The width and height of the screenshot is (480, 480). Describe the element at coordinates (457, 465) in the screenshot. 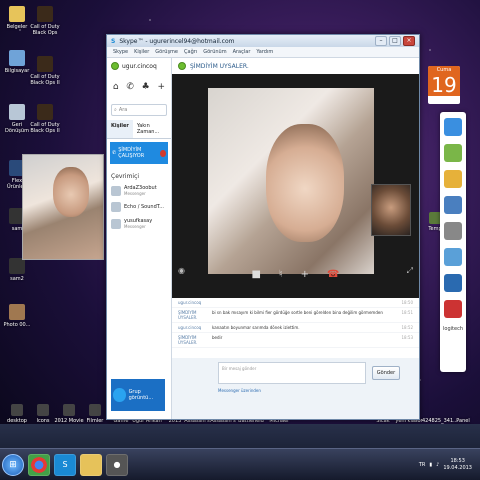

I see `clock: 18:53 19.04.2013` at that location.